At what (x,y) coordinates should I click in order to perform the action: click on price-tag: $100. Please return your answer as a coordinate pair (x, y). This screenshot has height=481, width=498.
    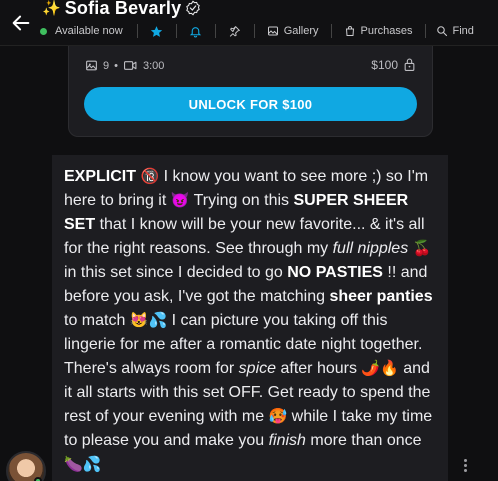
    Looking at the image, I should click on (393, 64).